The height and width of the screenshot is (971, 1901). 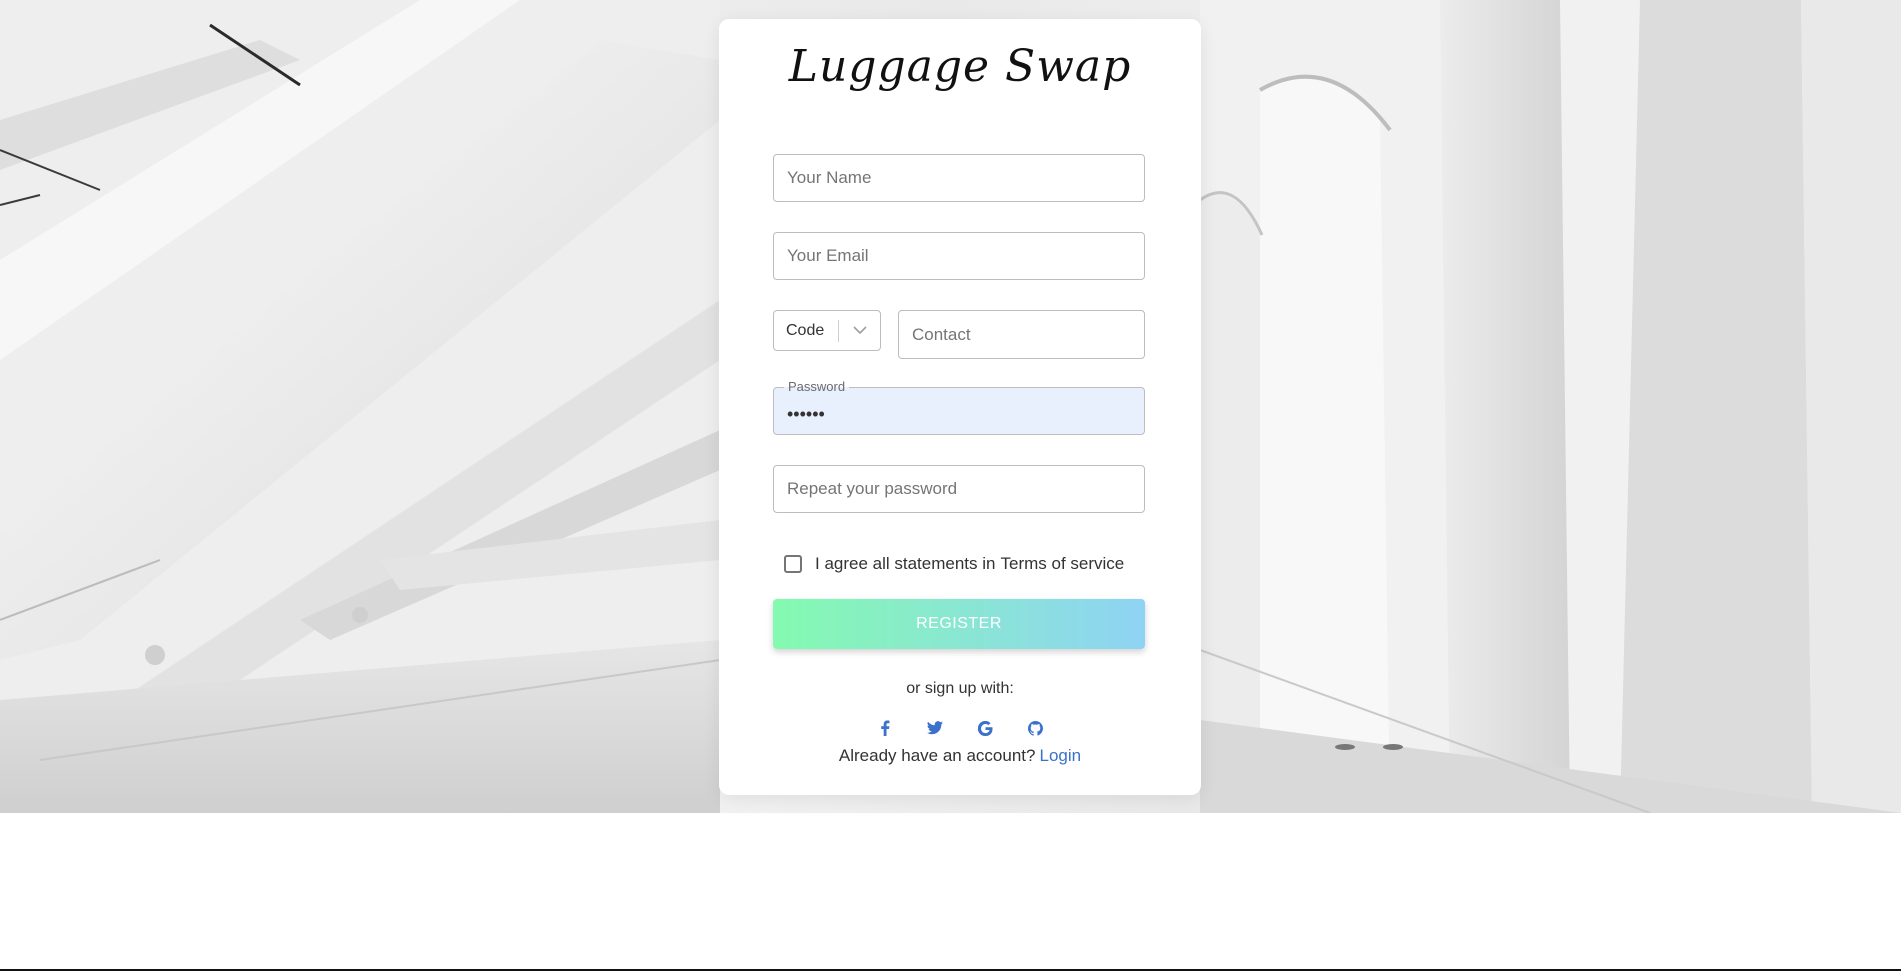 I want to click on login-prompt-text: Already have an account?, so click(x=937, y=755).